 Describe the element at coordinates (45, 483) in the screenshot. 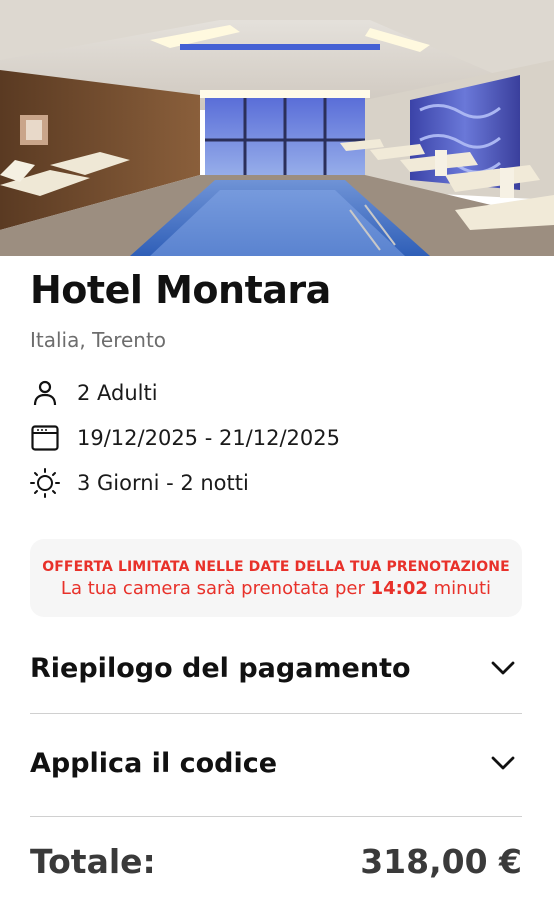

I see `sun-icon` at that location.